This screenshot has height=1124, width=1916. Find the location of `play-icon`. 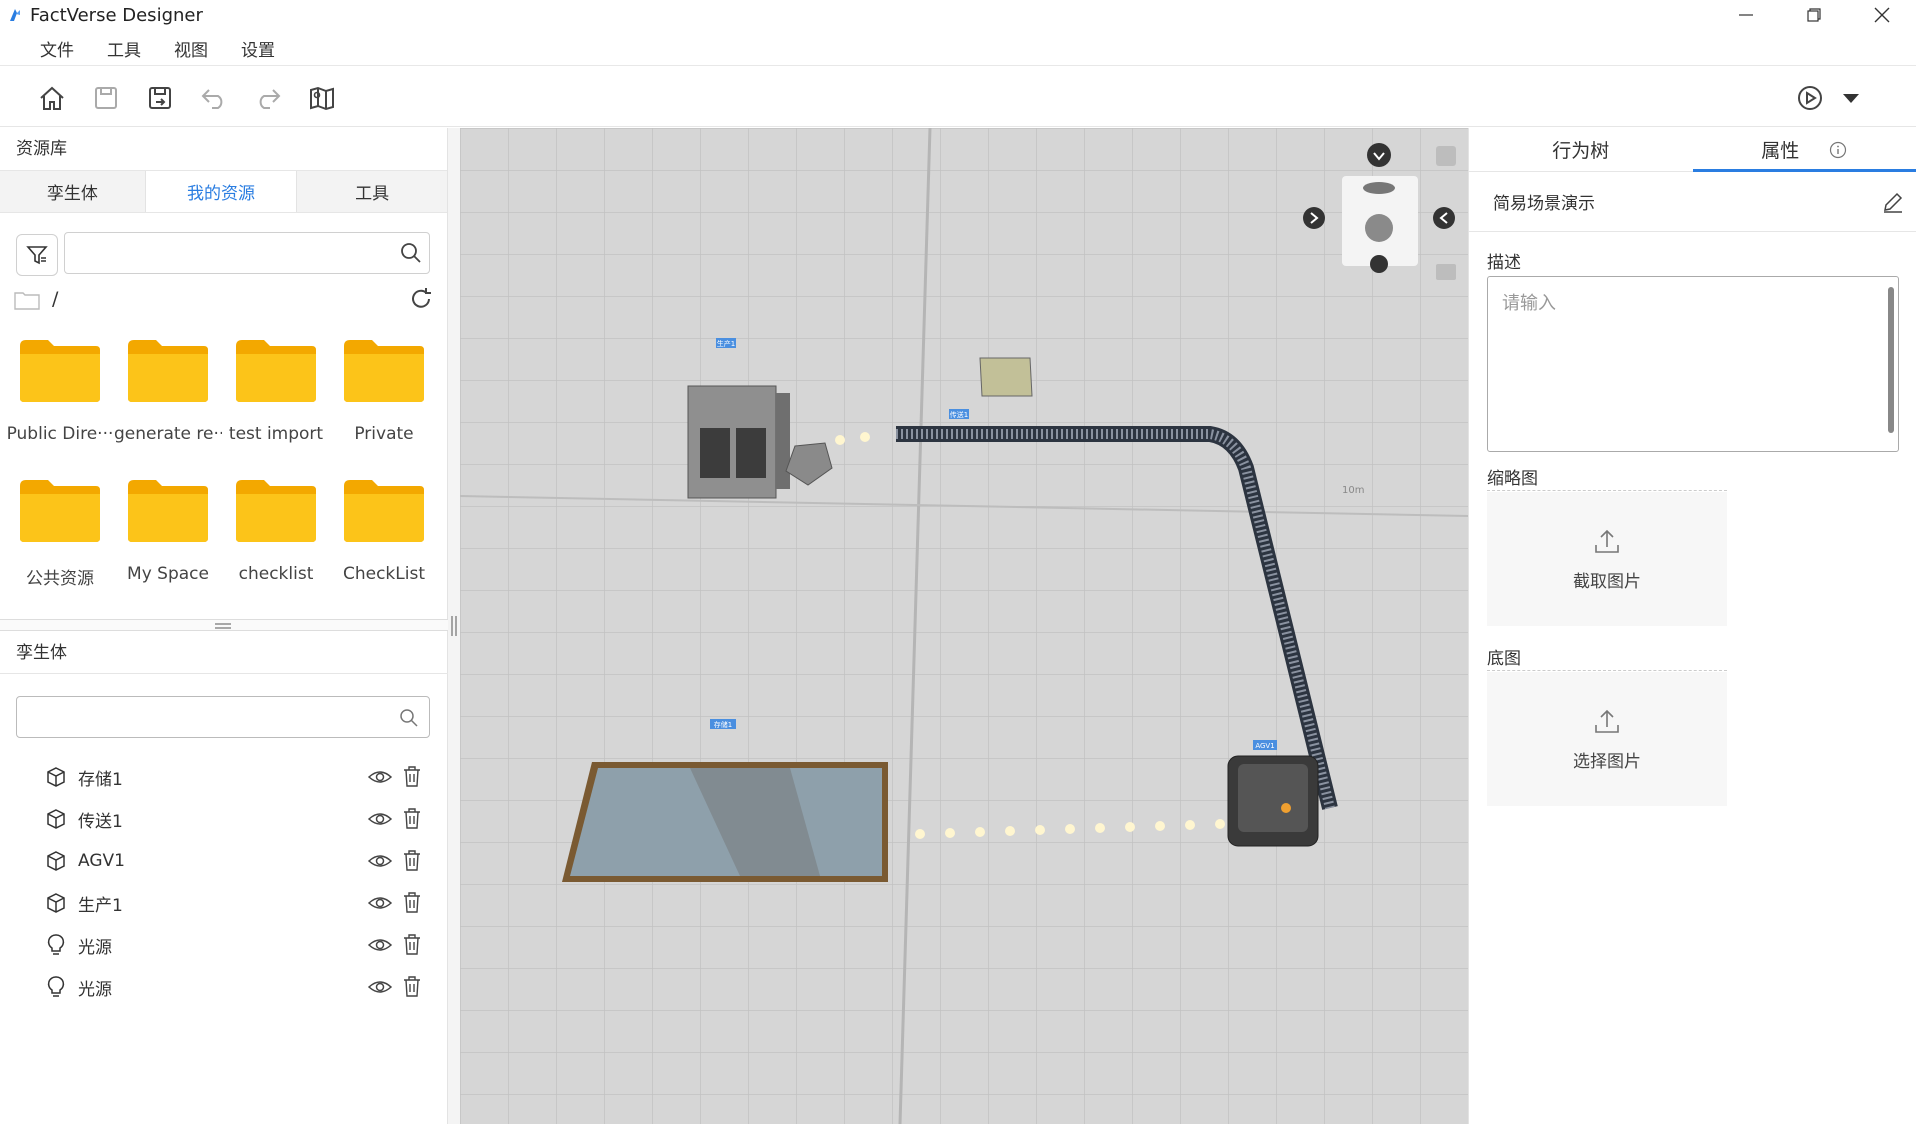

play-icon is located at coordinates (1810, 98).